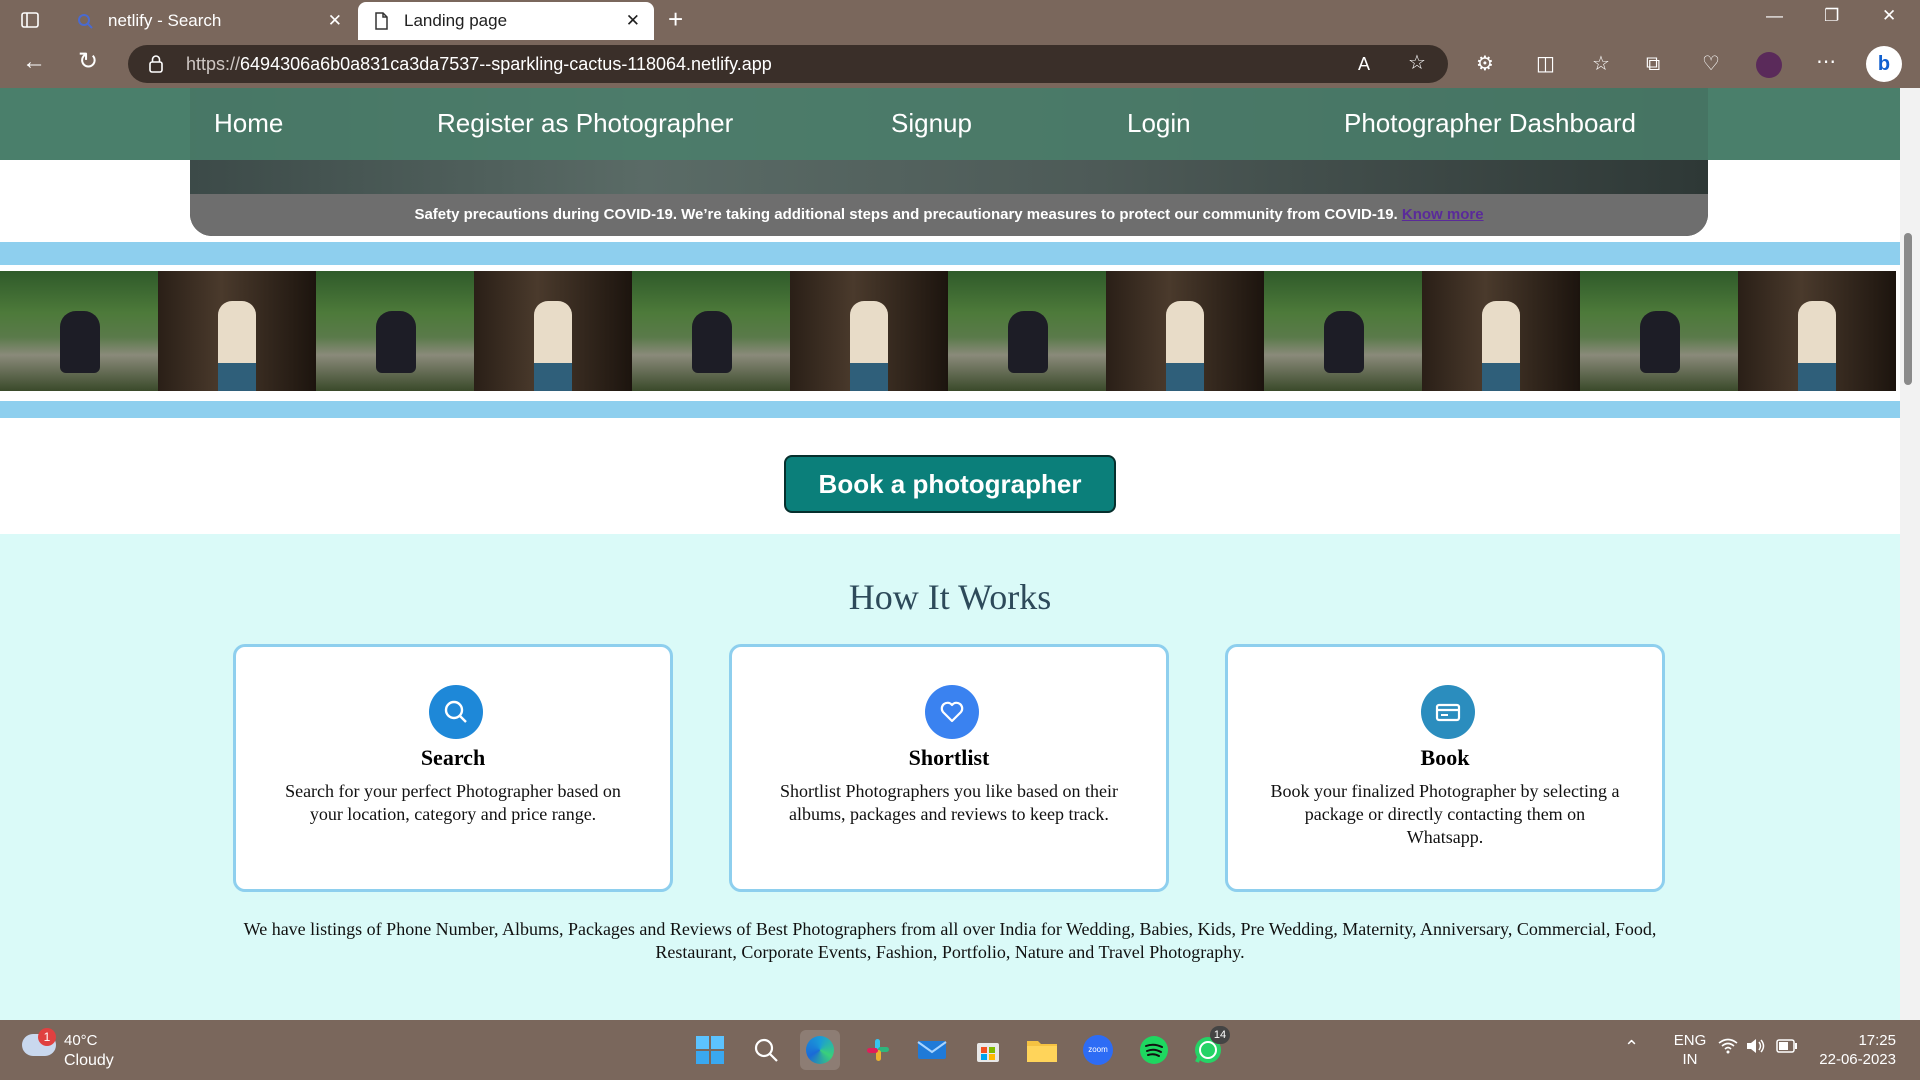  Describe the element at coordinates (1545, 64) in the screenshot. I see `split-screen-icon: ◫` at that location.